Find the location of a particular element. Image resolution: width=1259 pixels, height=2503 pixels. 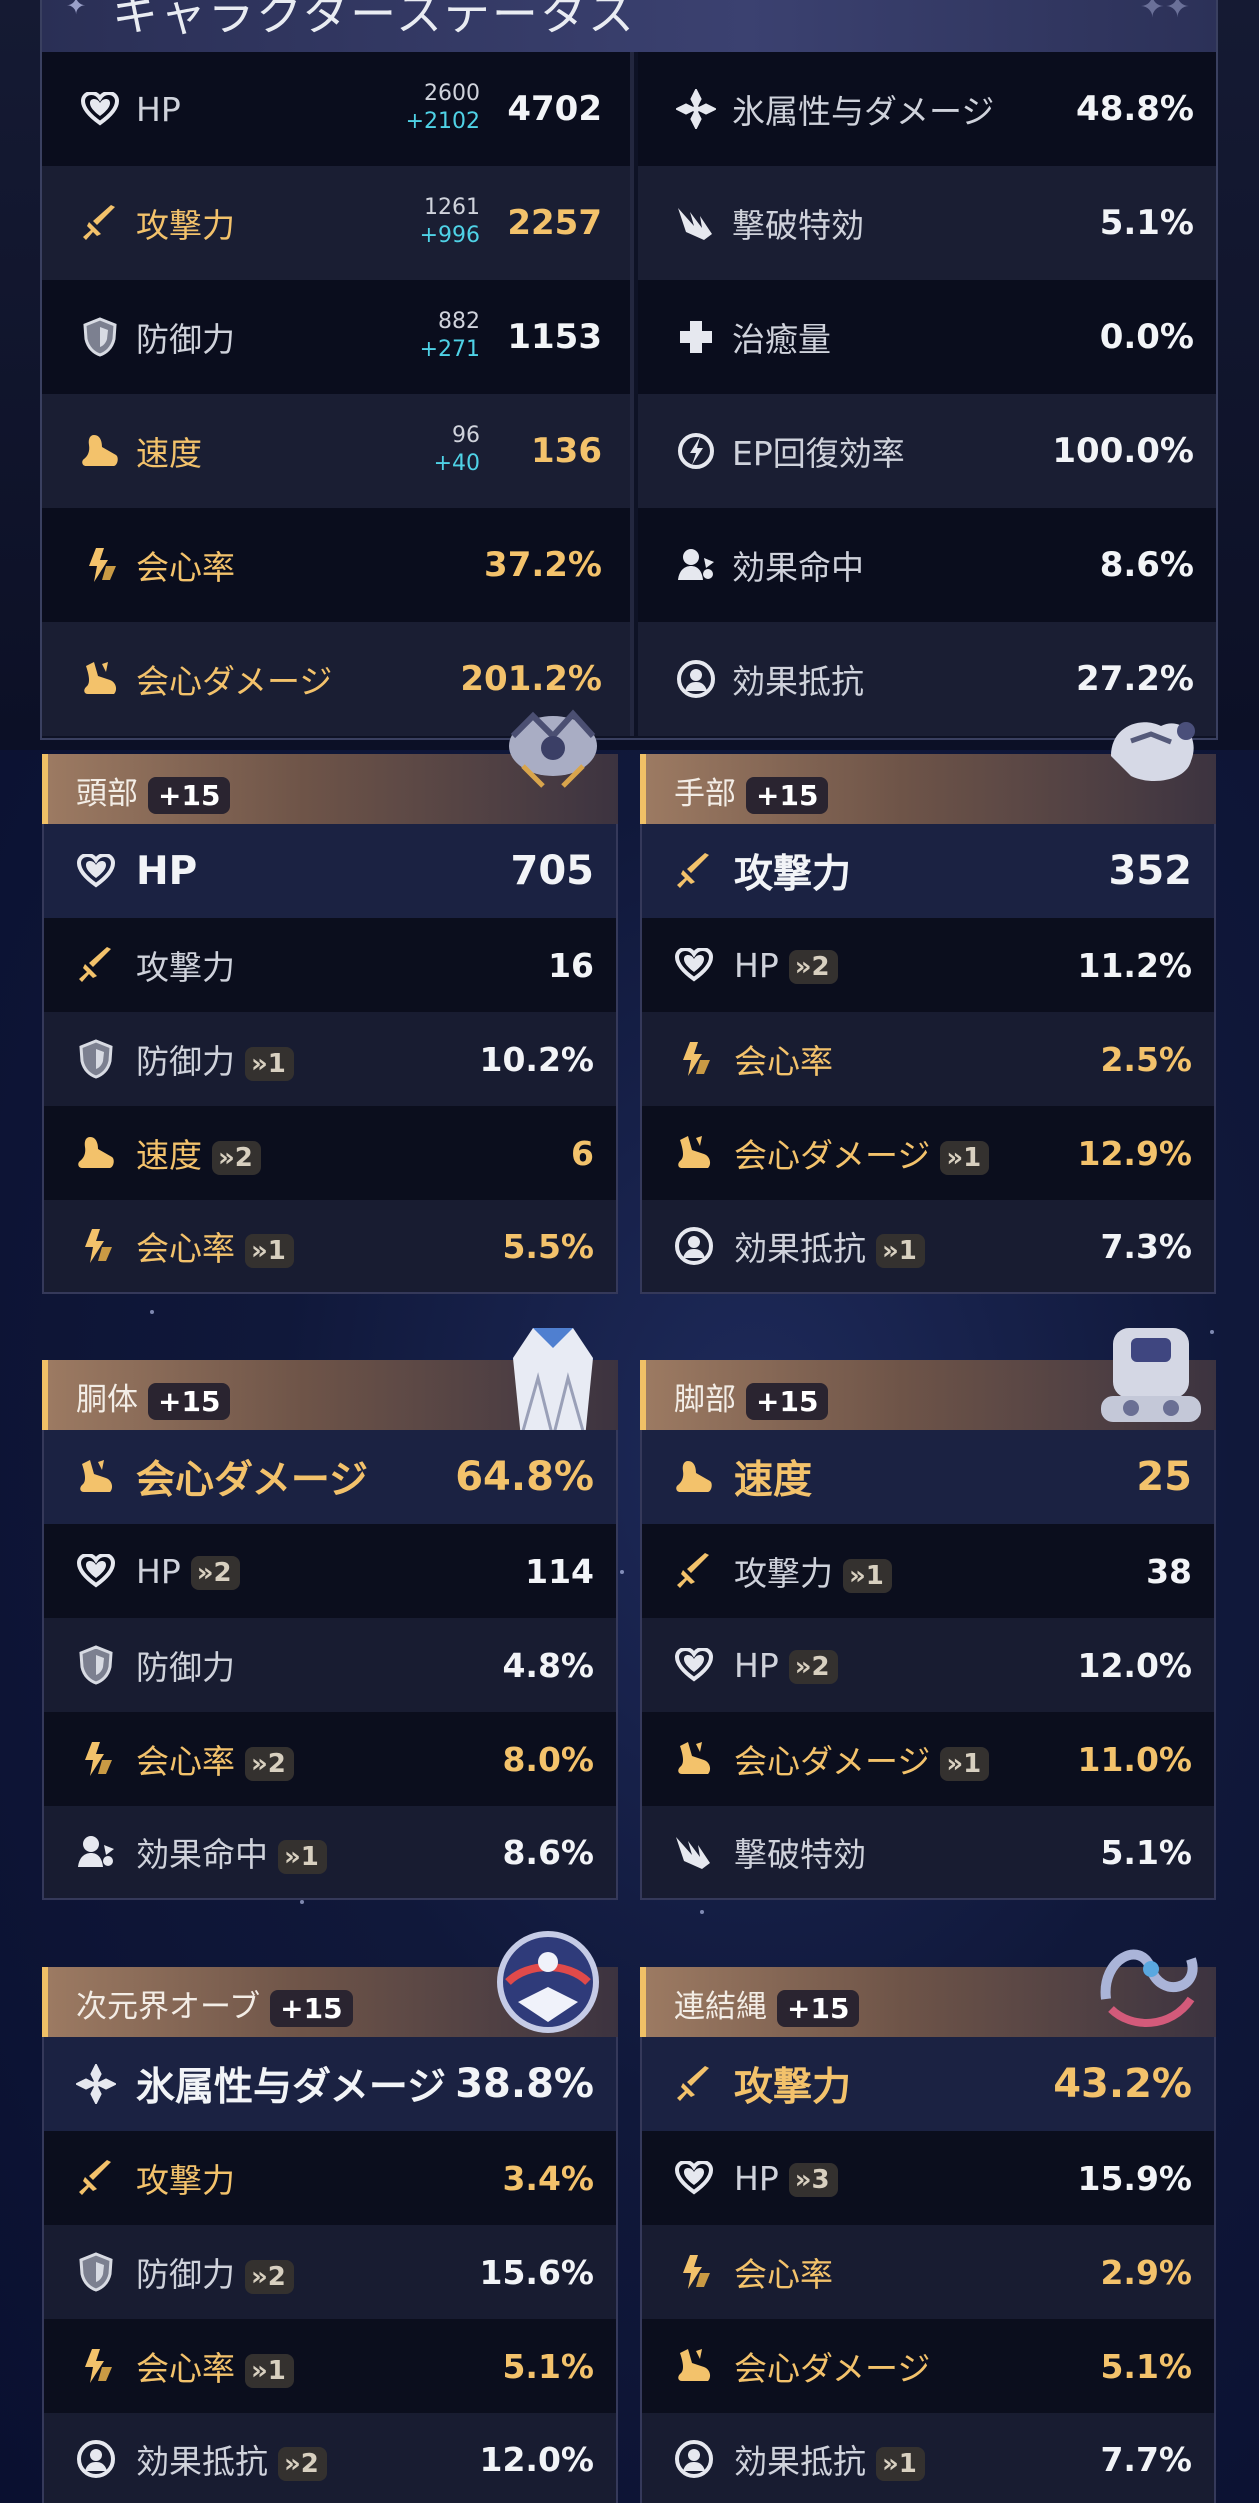

substat-value: 7.7% is located at coordinates (1146, 2459).